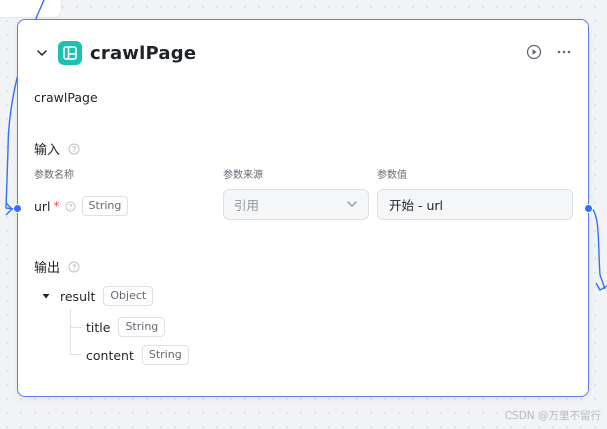 This screenshot has width=607, height=429. I want to click on more-horizontal-icon, so click(564, 52).